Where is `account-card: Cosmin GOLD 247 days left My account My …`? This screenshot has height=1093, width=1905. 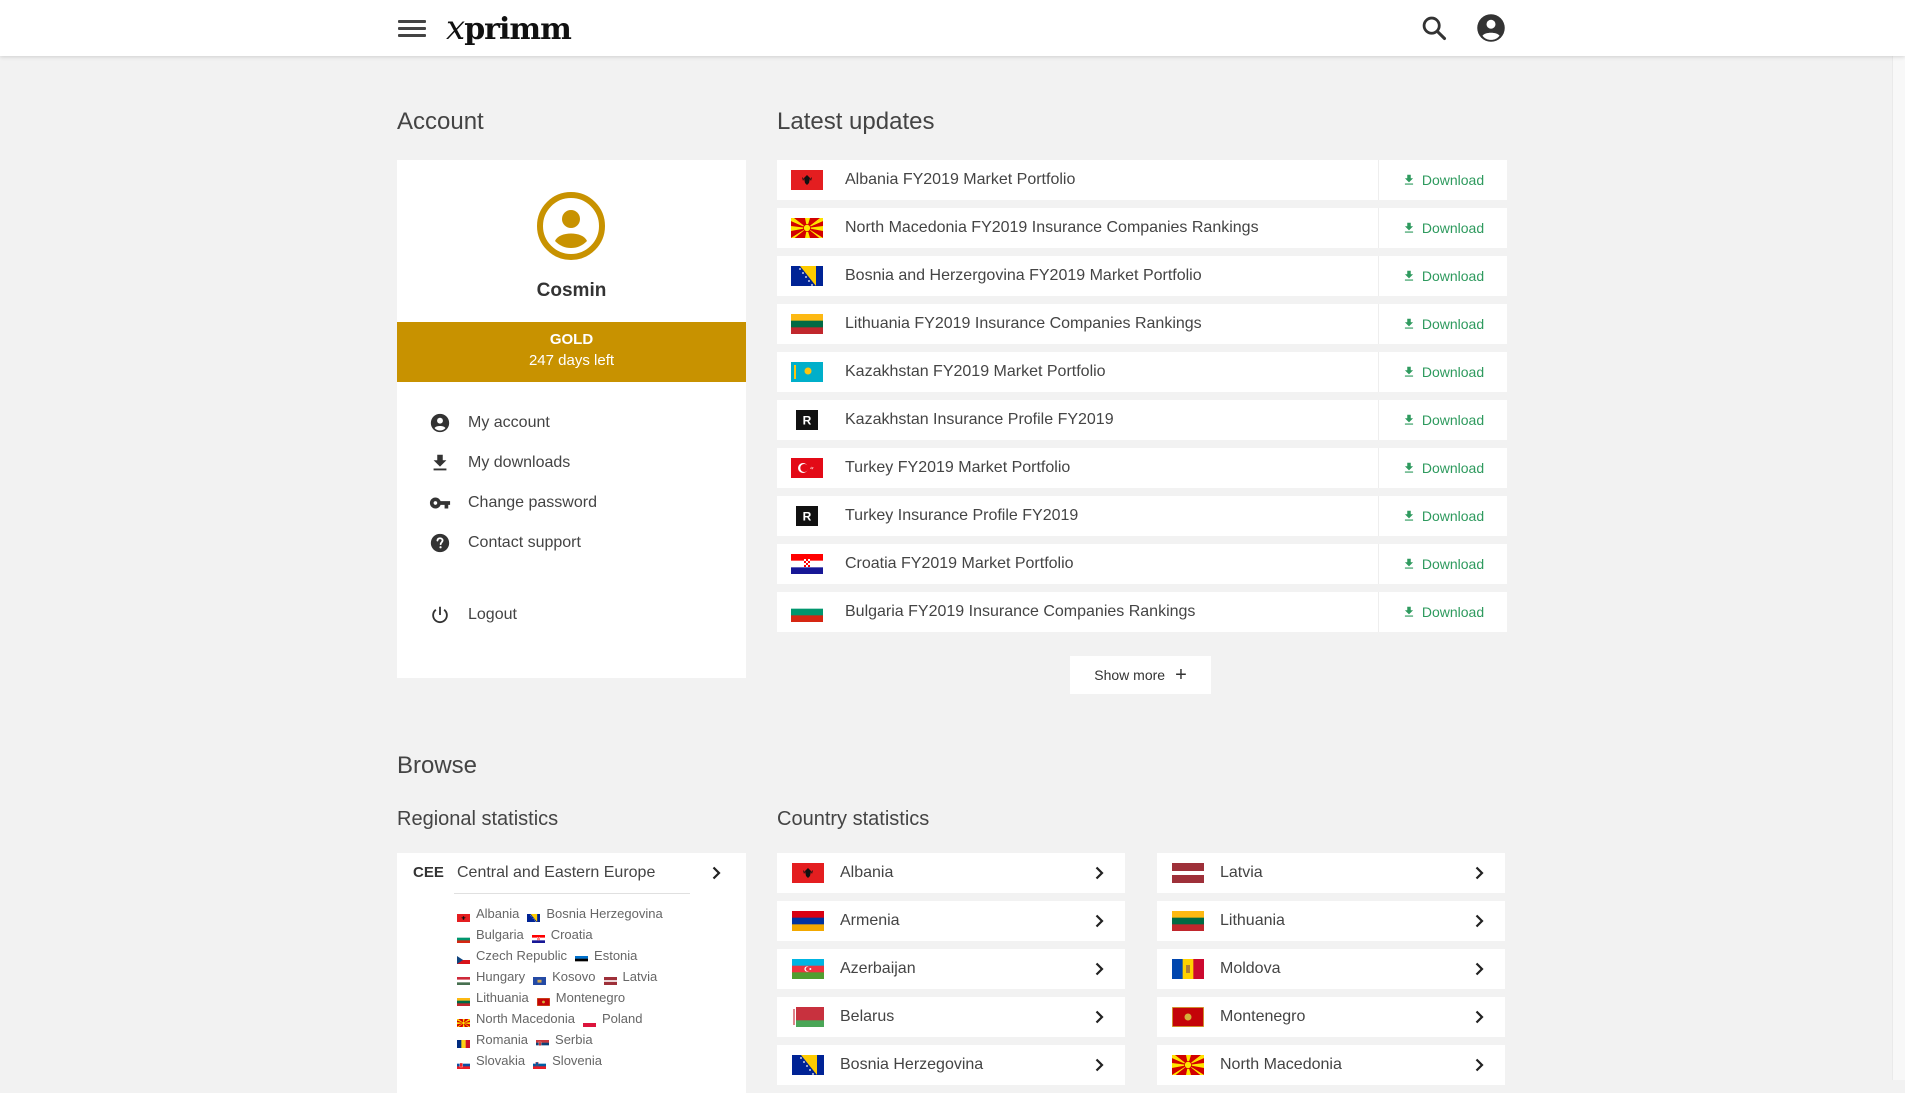 account-card: Cosmin GOLD 247 days left My account My … is located at coordinates (571, 419).